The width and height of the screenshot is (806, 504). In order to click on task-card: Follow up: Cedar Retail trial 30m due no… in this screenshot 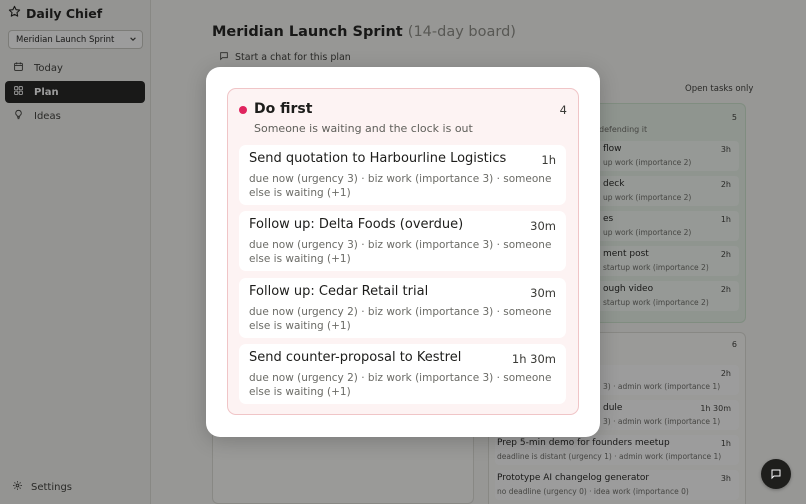, I will do `click(402, 308)`.